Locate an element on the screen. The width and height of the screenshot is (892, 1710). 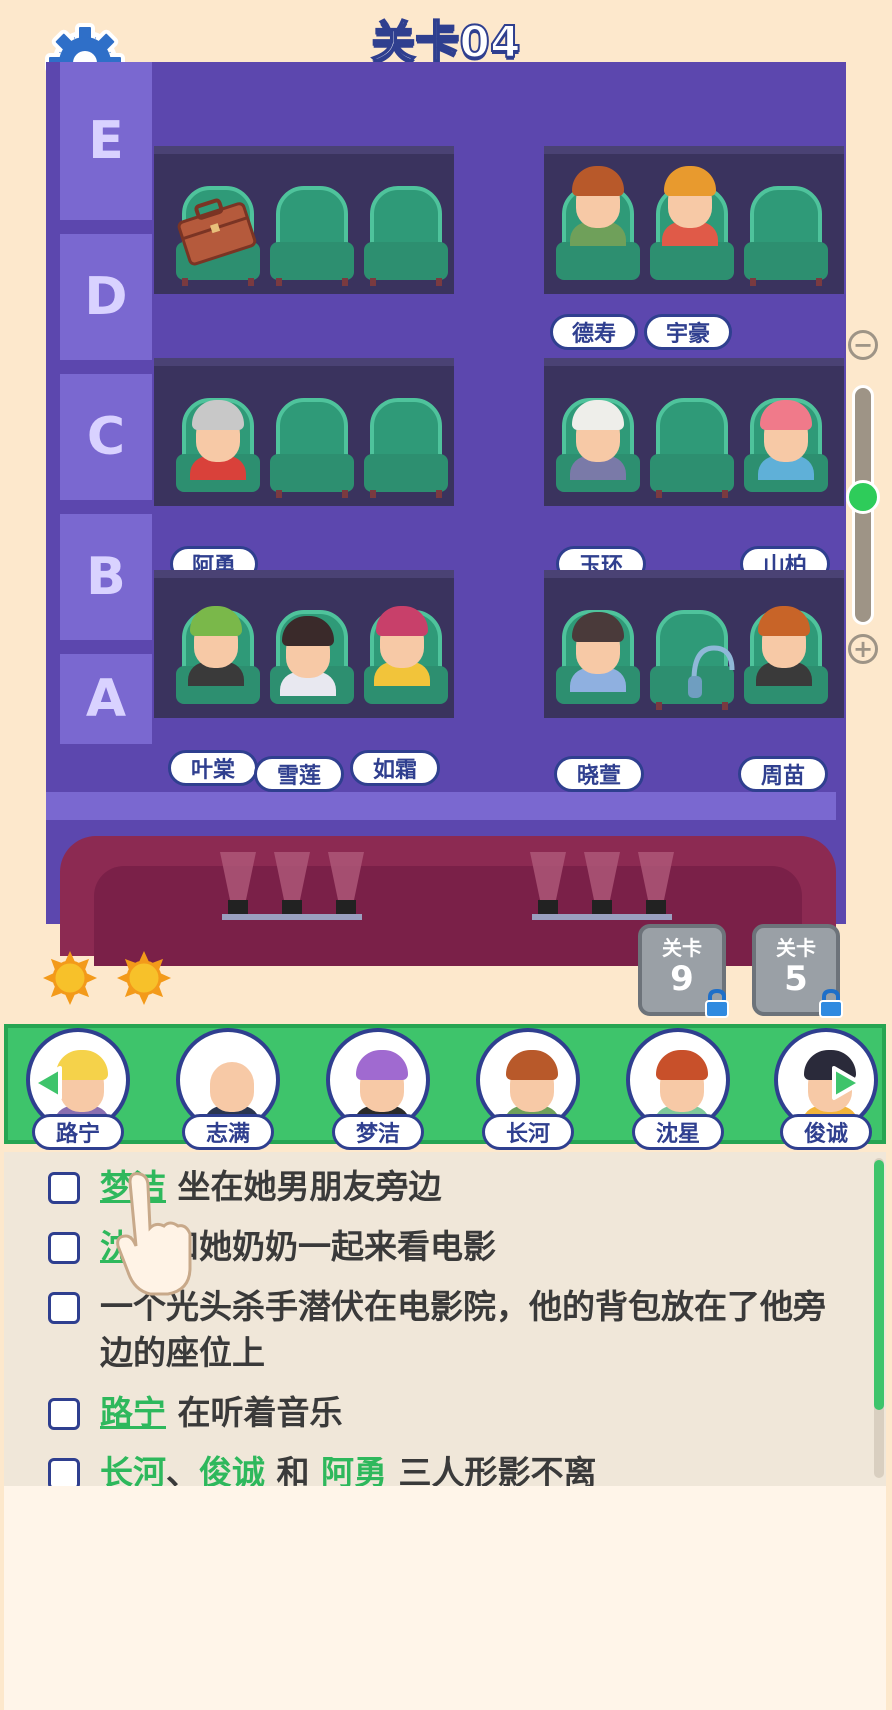
character-card: 沈星 is located at coordinates (678, 1098).